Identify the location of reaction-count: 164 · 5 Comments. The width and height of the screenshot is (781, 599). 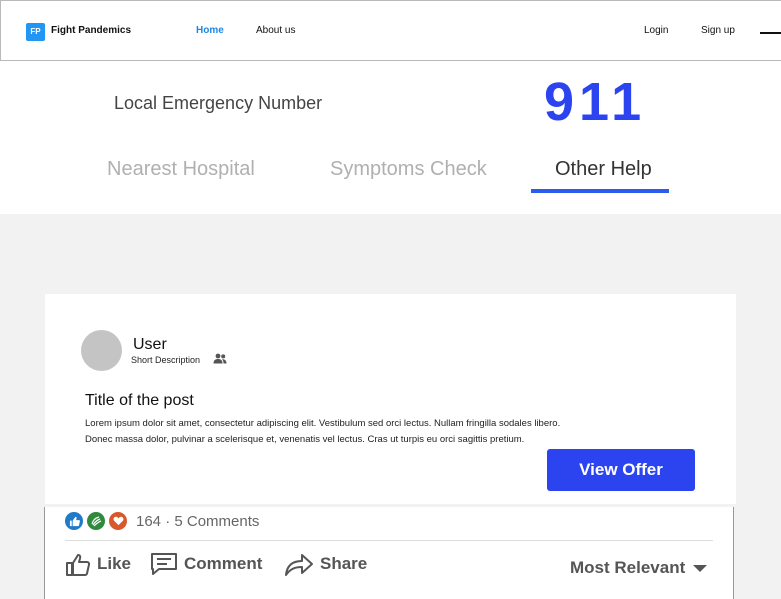
(197, 521).